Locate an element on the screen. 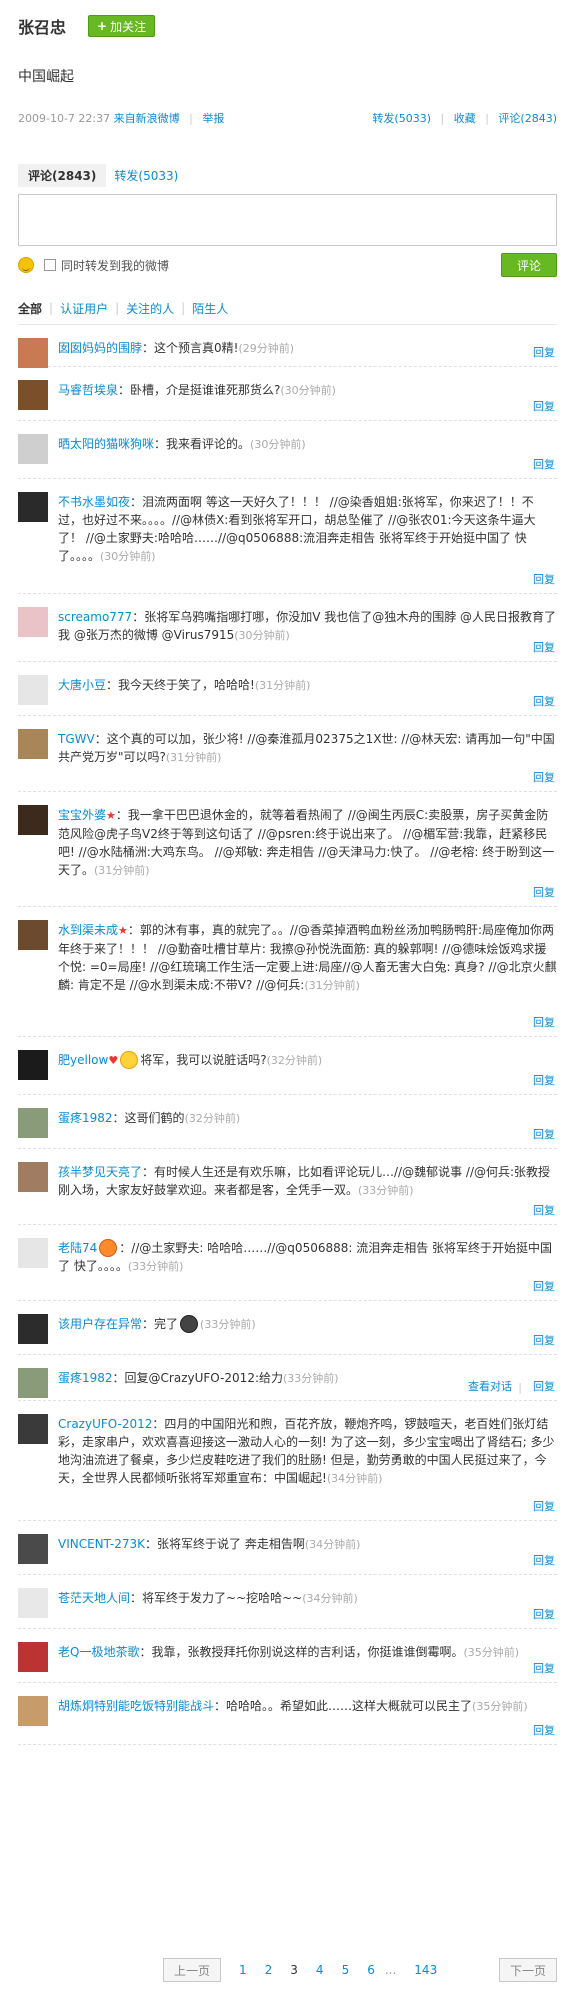 The width and height of the screenshot is (575, 2014). comment-username: 囡囡妈妈的围脖 is located at coordinates (100, 348).